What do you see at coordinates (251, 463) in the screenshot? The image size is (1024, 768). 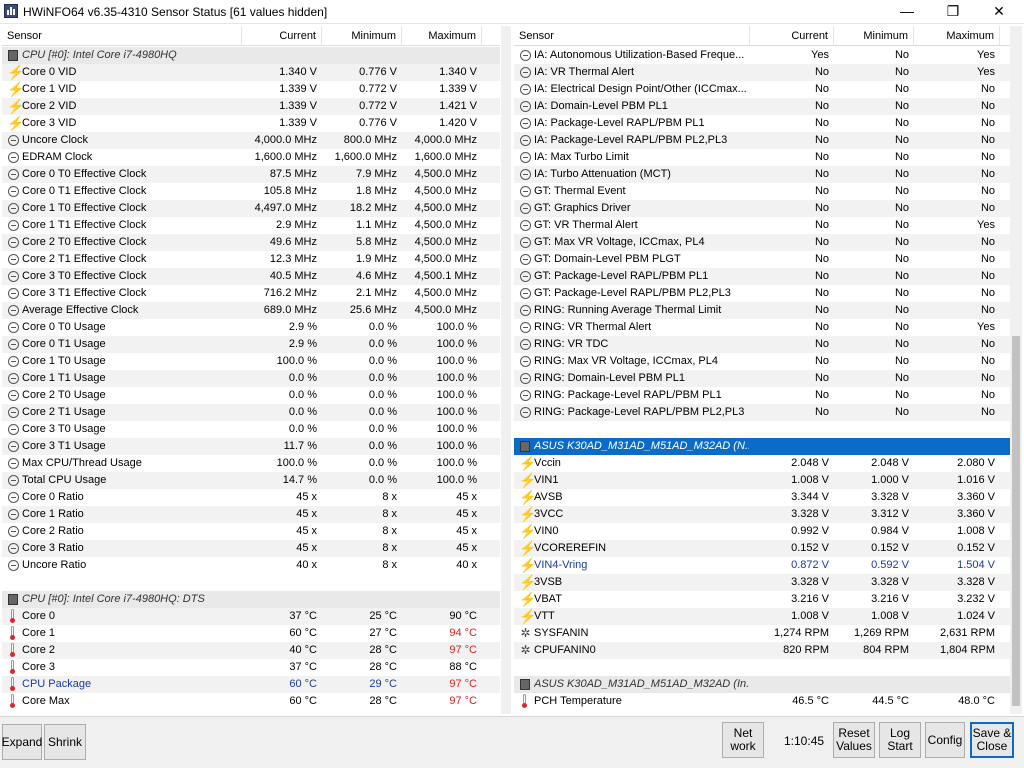 I see `sensor-row: Max CPU/Thread Usage 100.0 % 0.0 % 100.0 %` at bounding box center [251, 463].